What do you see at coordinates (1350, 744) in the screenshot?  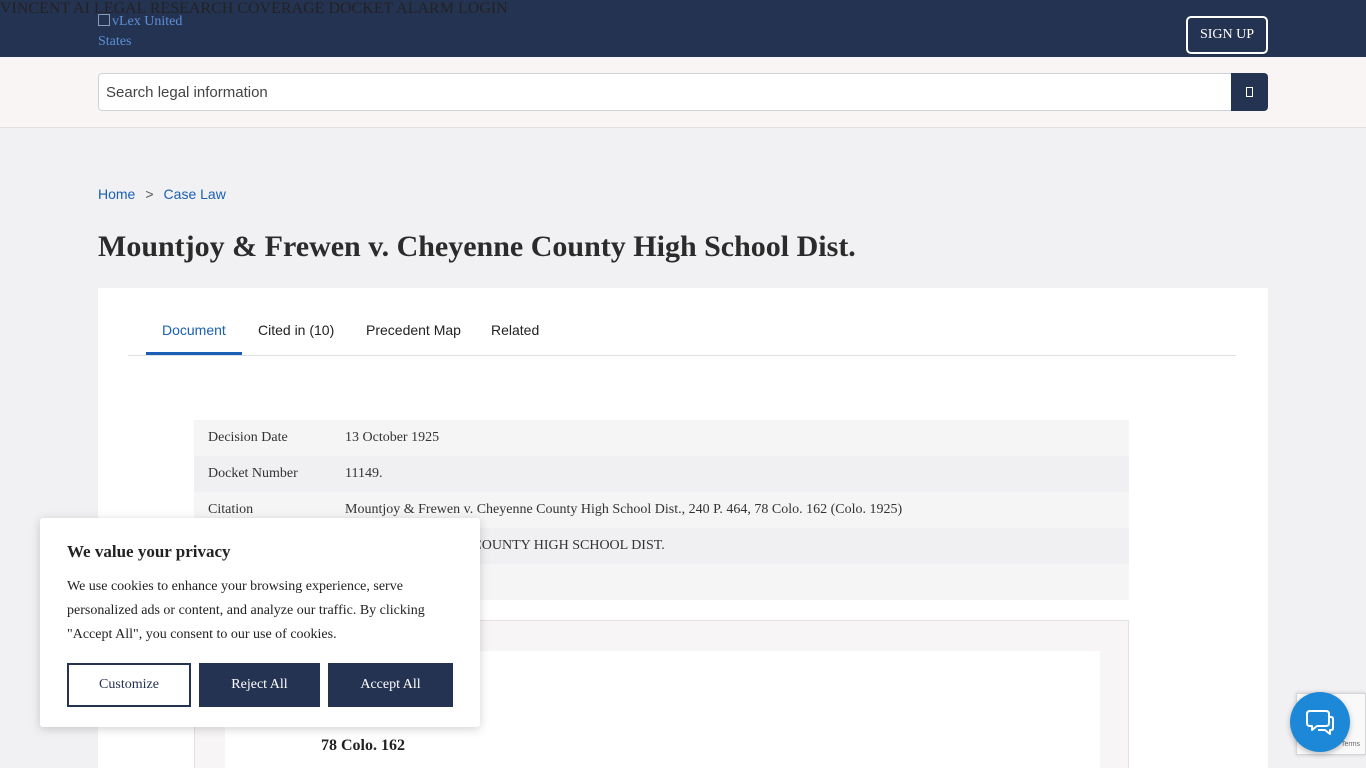 I see `recaptcha-terms: Terms` at bounding box center [1350, 744].